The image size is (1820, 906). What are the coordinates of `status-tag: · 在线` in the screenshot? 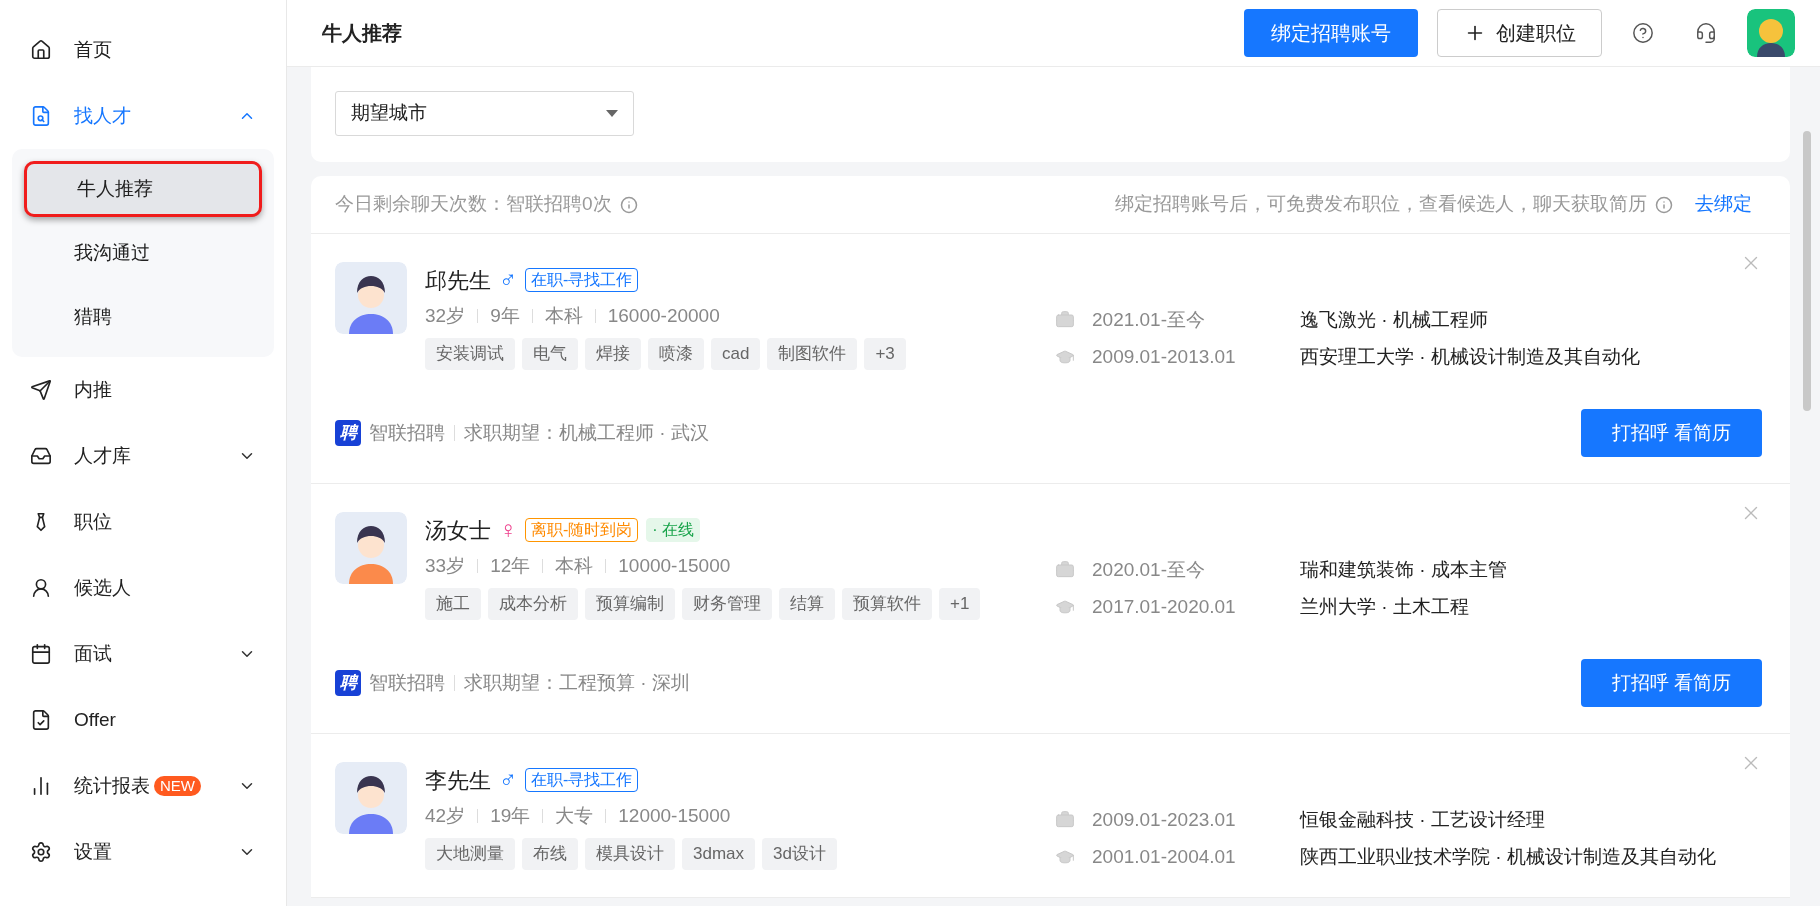 It's located at (673, 530).